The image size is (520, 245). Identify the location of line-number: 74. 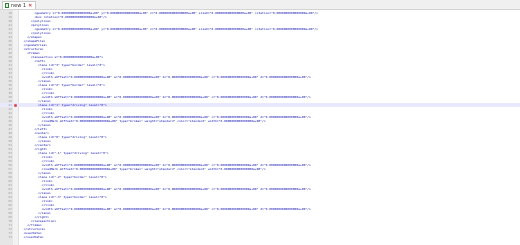
(10, 237).